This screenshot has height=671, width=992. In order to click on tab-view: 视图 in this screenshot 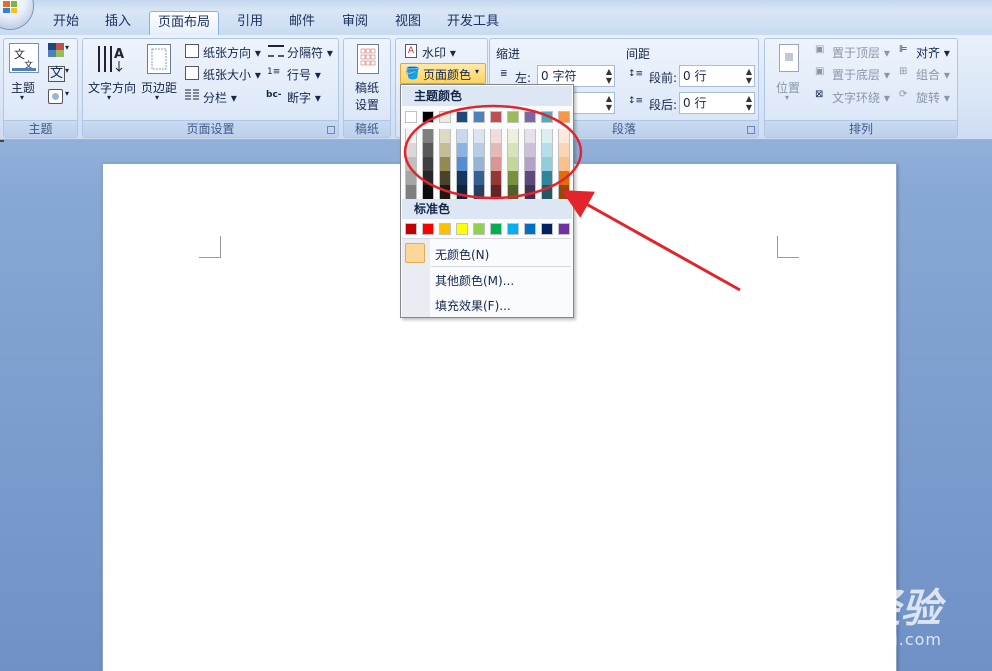, I will do `click(408, 23)`.